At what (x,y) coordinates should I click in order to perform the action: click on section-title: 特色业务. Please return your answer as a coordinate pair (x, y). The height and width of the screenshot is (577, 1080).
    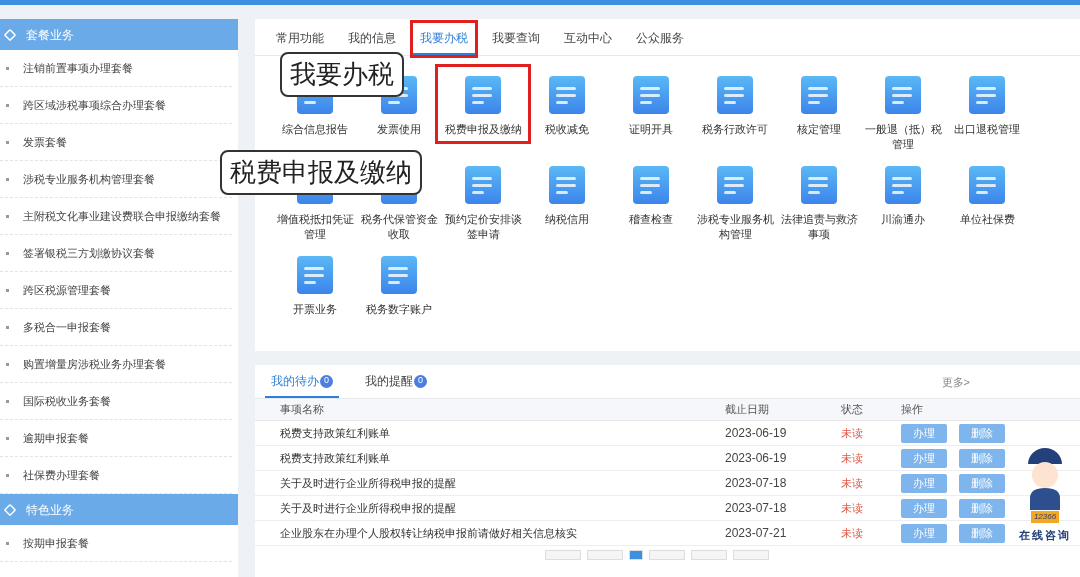
    Looking at the image, I should click on (50, 510).